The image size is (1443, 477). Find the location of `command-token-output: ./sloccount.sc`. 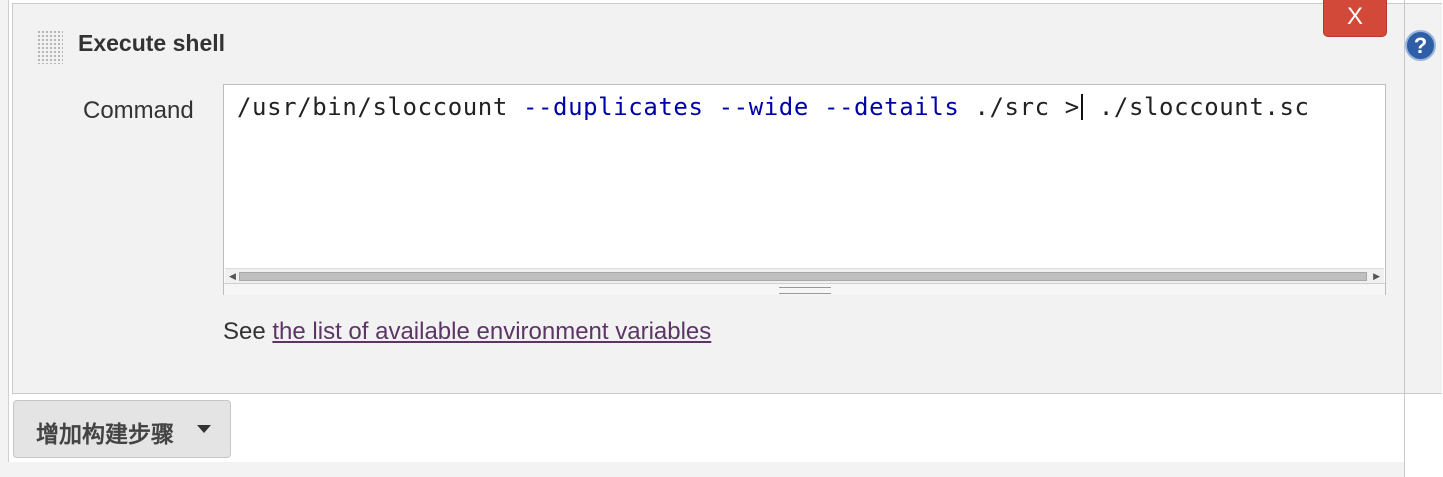

command-token-output: ./sloccount.sc is located at coordinates (1196, 107).